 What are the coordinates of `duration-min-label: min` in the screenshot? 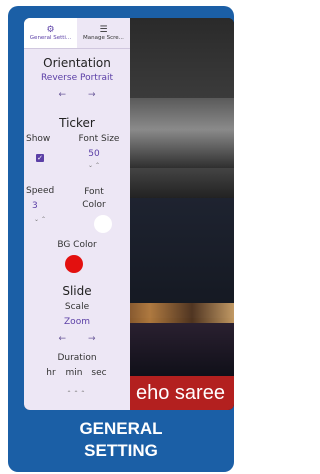 It's located at (74, 373).